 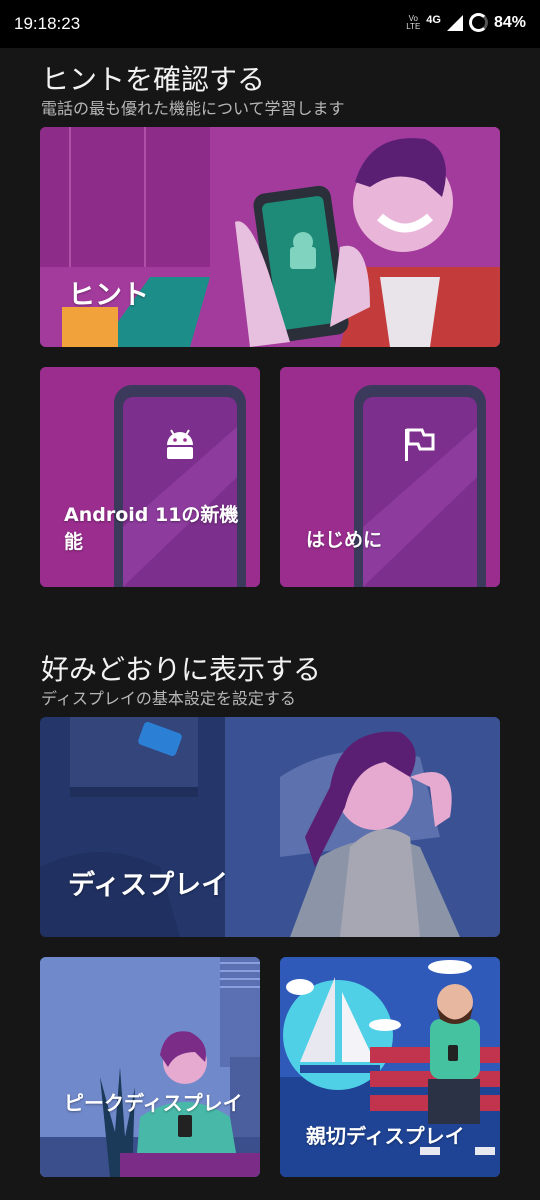 I want to click on section-title-tips: ヒントを確認する, so click(x=153, y=79).